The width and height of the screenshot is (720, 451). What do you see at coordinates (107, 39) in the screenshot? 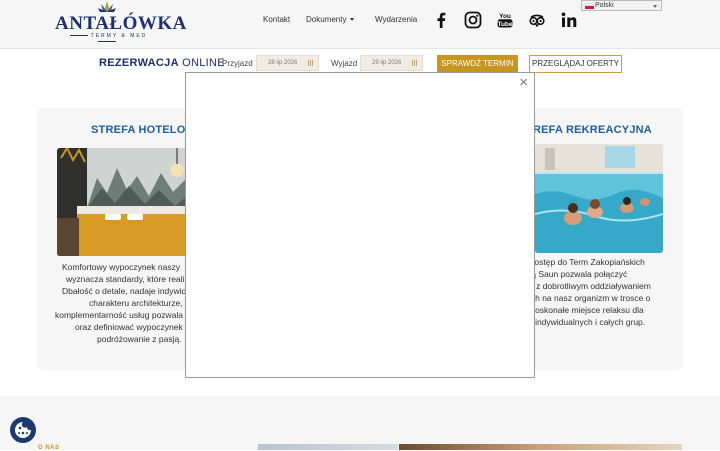
I see `logo-tagline: TERMY & MED` at bounding box center [107, 39].